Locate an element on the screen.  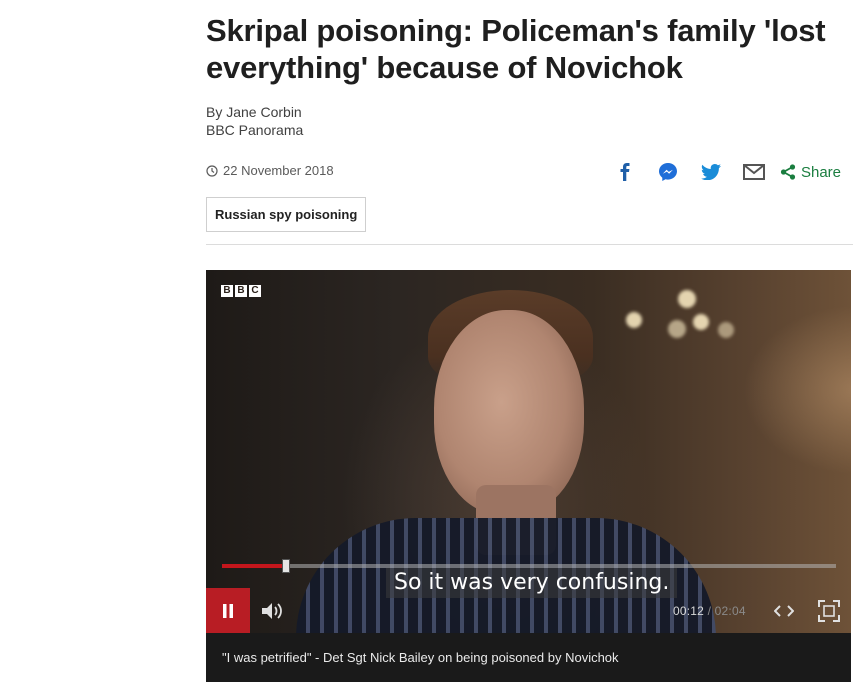
twitter-share-button is located at coordinates (711, 172).